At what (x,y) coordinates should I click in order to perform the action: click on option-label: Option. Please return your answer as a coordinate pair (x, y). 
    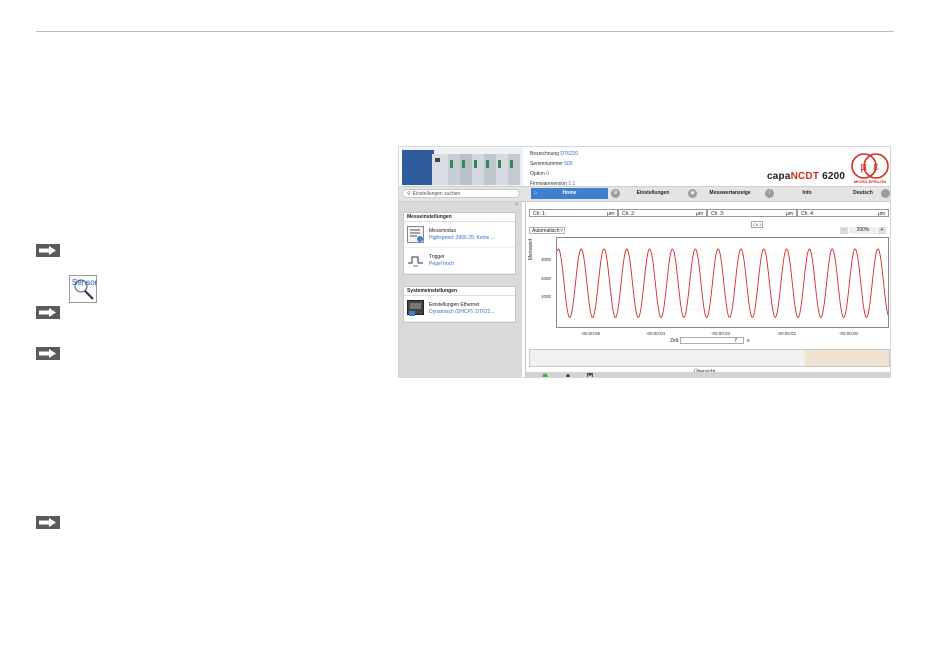
    Looking at the image, I should click on (537, 174).